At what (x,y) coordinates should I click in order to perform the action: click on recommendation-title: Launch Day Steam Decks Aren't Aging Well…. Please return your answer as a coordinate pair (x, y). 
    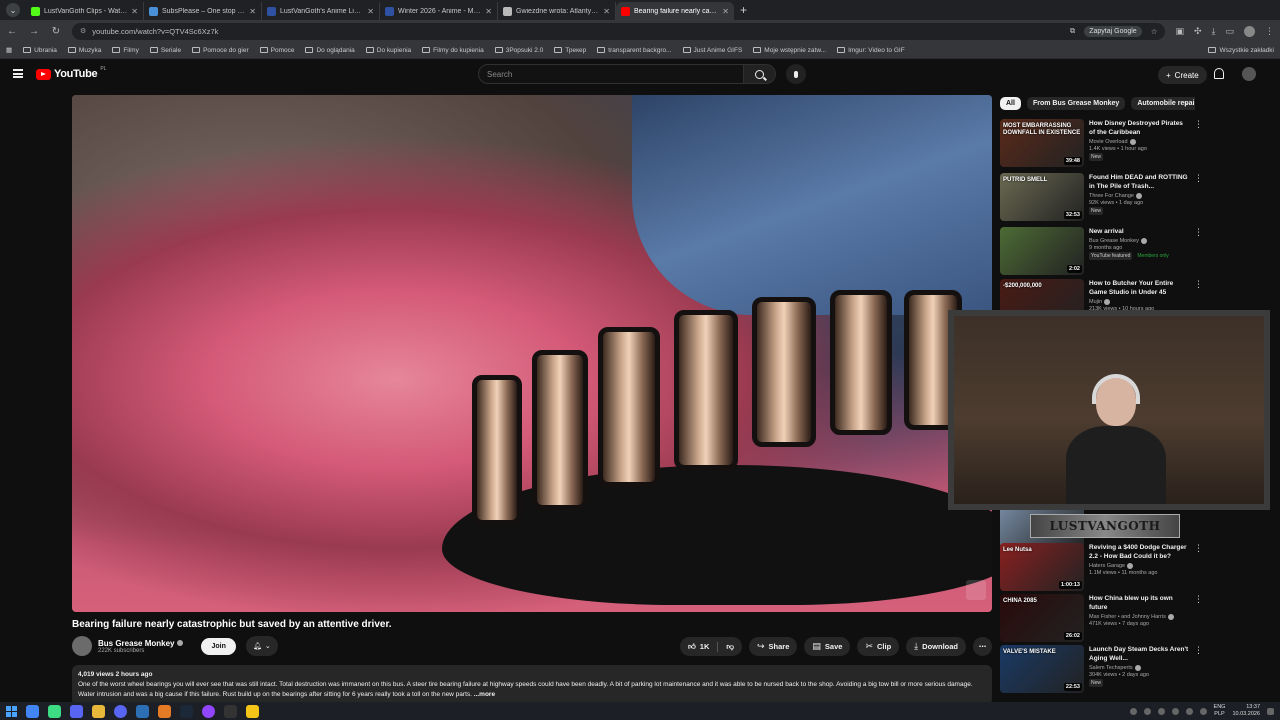
    Looking at the image, I should click on (1139, 654).